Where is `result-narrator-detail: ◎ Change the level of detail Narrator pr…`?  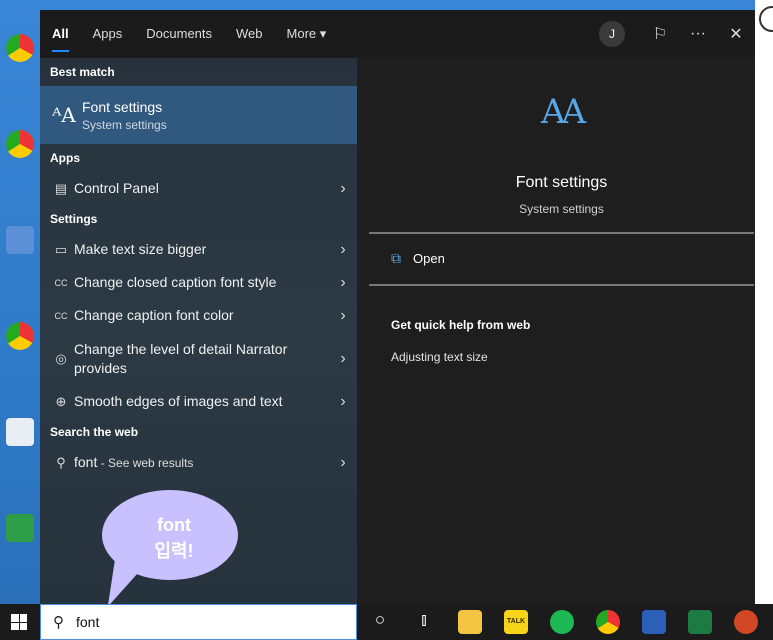 result-narrator-detail: ◎ Change the level of detail Narrator pr… is located at coordinates (198, 358).